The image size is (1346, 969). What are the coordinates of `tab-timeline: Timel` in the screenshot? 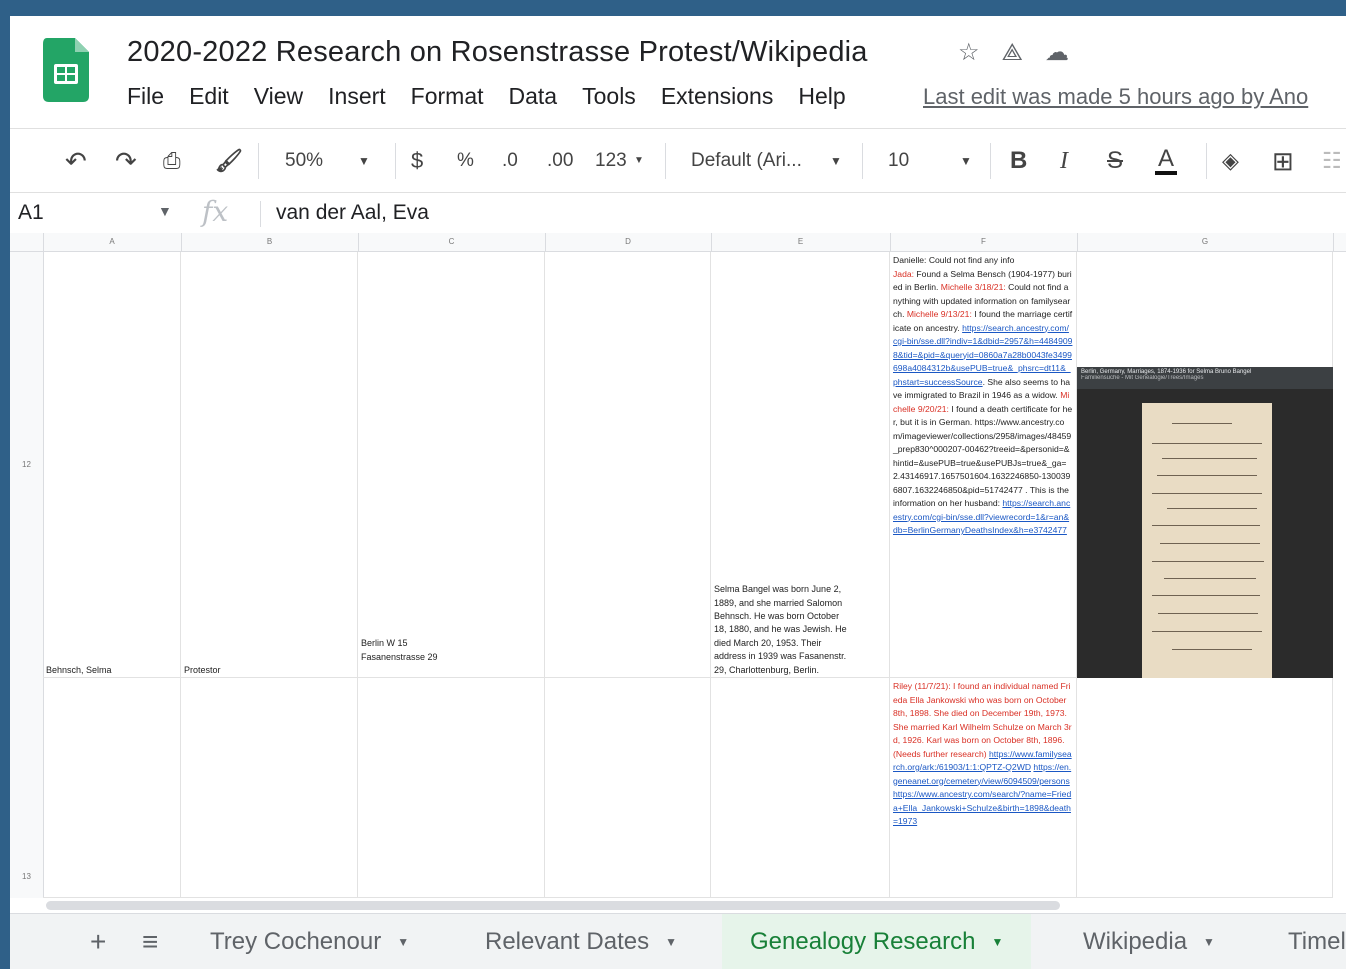 It's located at (1312, 941).